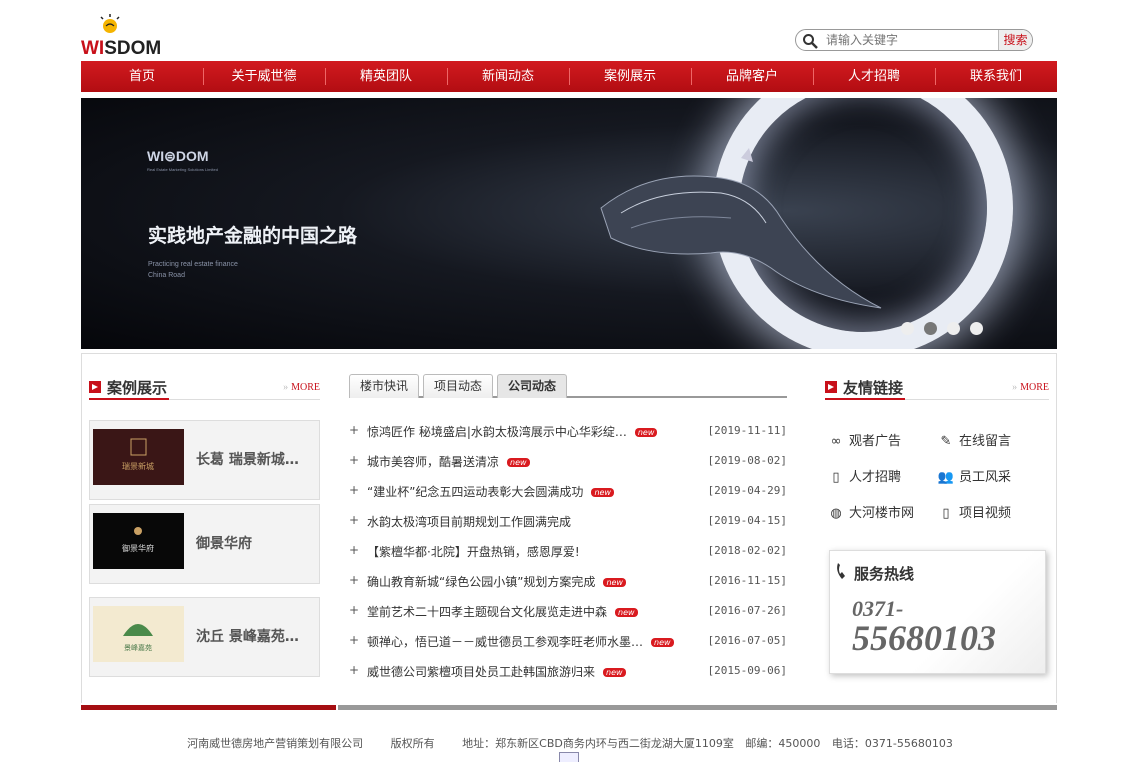 Image resolution: width=1140 pixels, height=762 pixels. I want to click on news-item: + 堂前艺术二十四孝主题砚台文化展览走进中森 new [2016-07-26], so click(568, 612).